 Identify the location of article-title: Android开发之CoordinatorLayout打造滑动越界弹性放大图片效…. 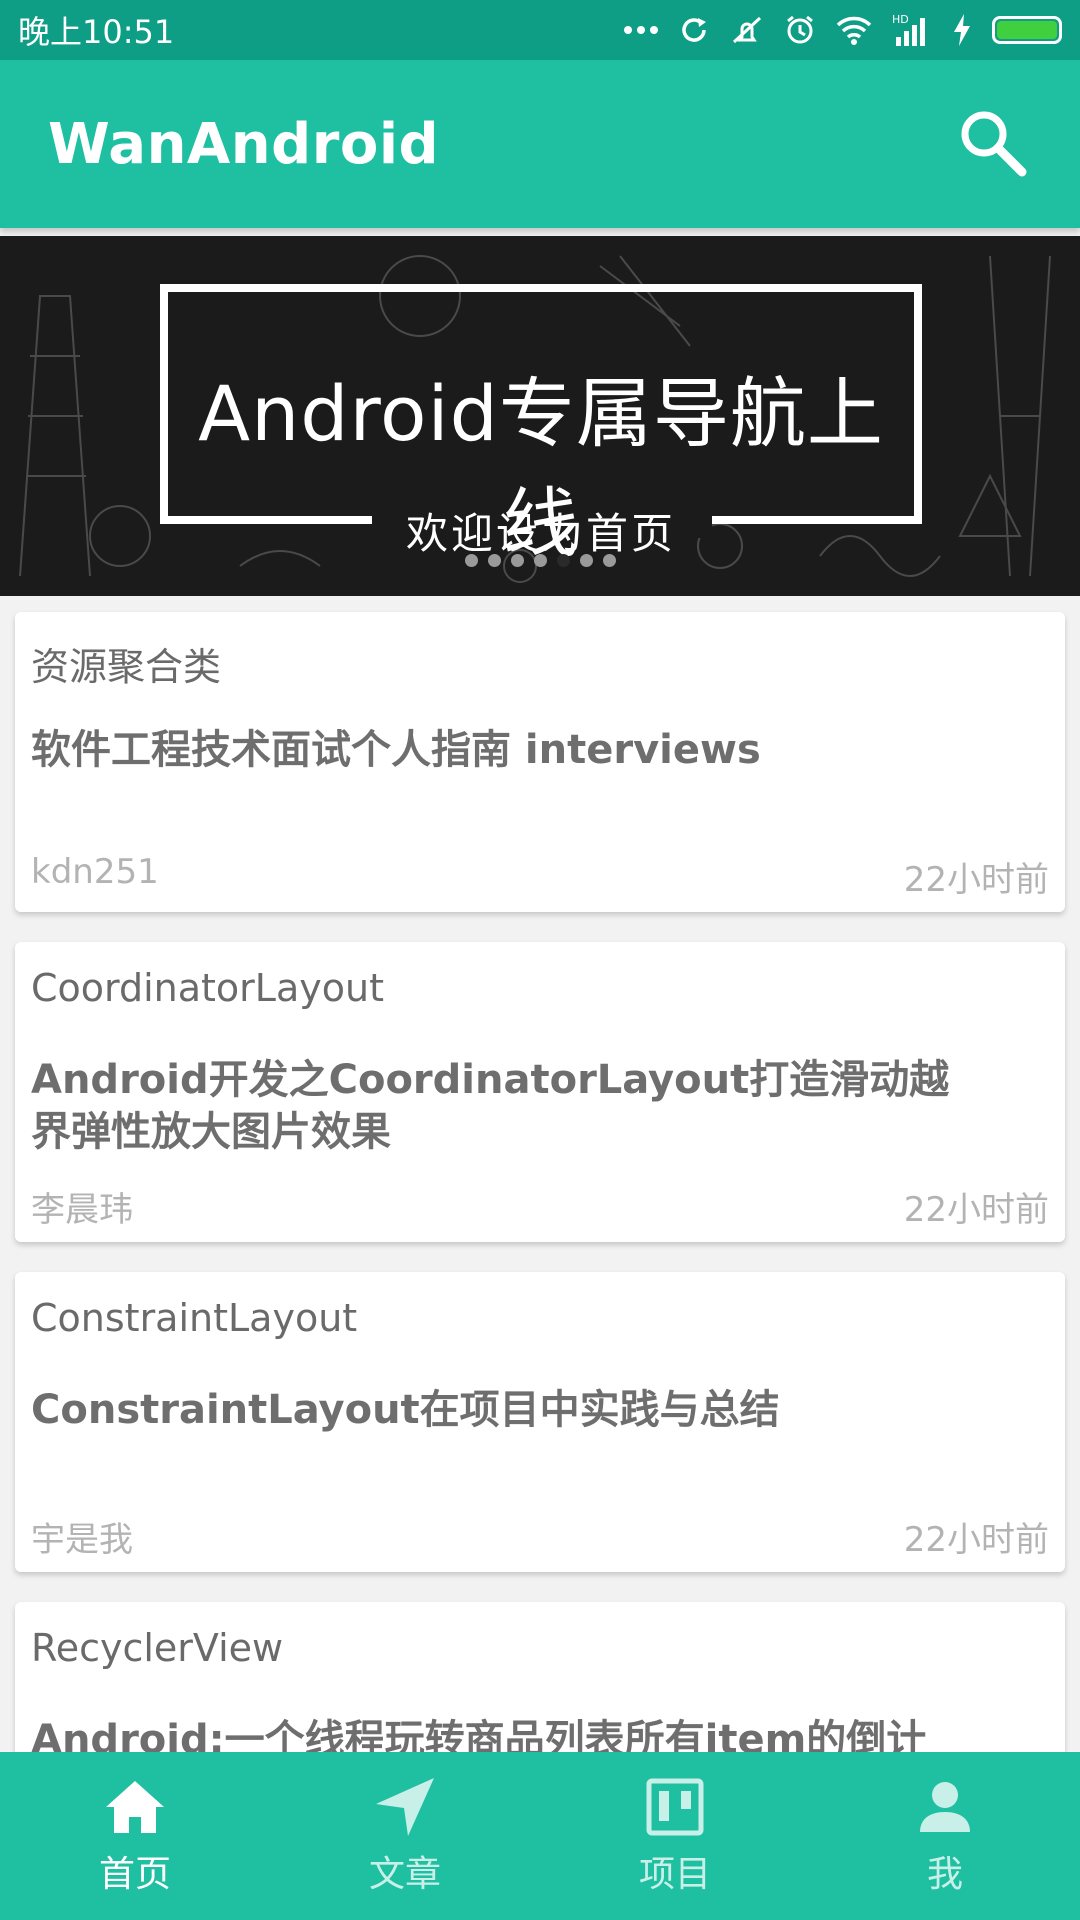
(490, 1106).